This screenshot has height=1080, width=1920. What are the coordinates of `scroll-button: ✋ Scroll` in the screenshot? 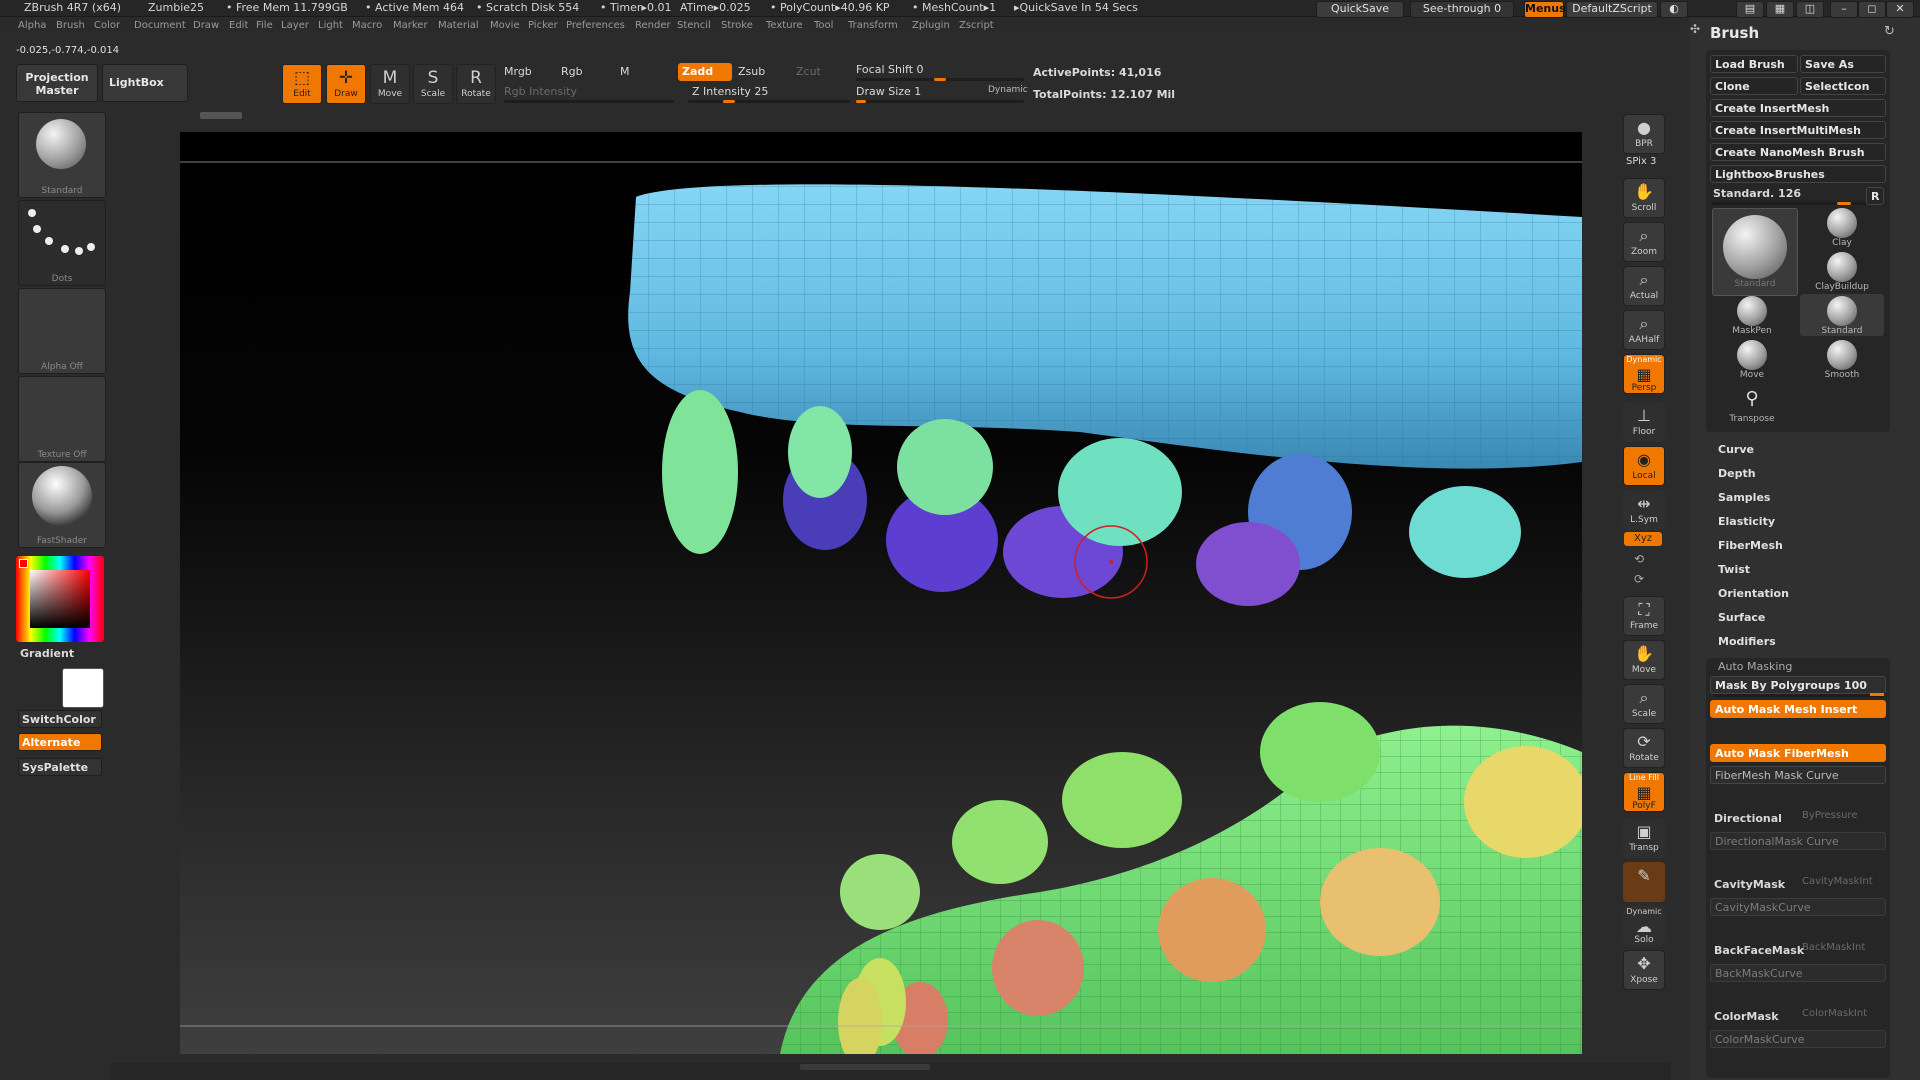 It's located at (1644, 198).